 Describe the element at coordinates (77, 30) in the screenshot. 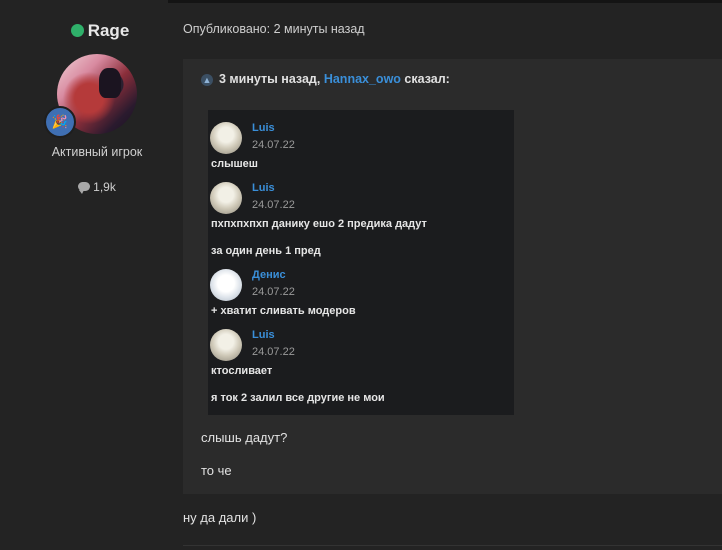

I see `online-status-icon` at that location.